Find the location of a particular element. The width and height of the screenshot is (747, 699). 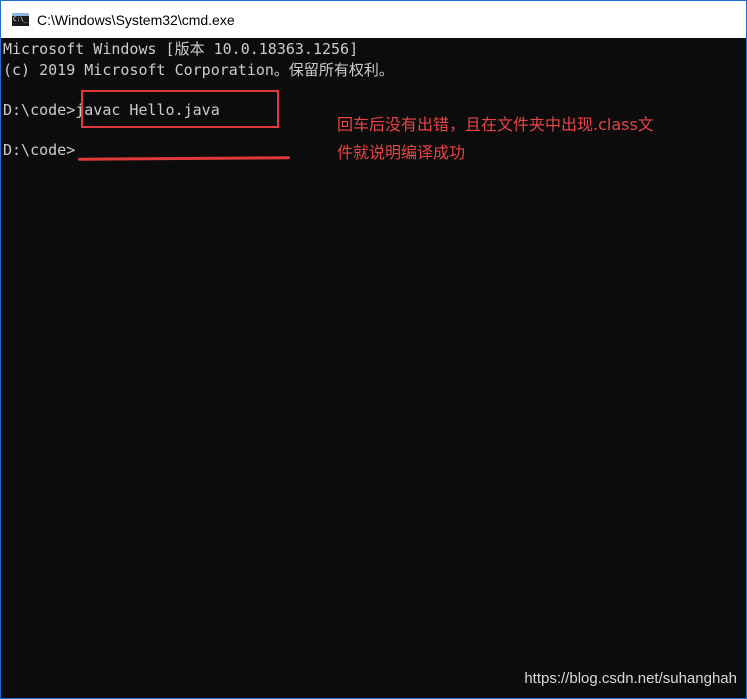

console-line-copyright: (c) 2019 Microsoft Corporation。保留所有权利。 is located at coordinates (198, 70).